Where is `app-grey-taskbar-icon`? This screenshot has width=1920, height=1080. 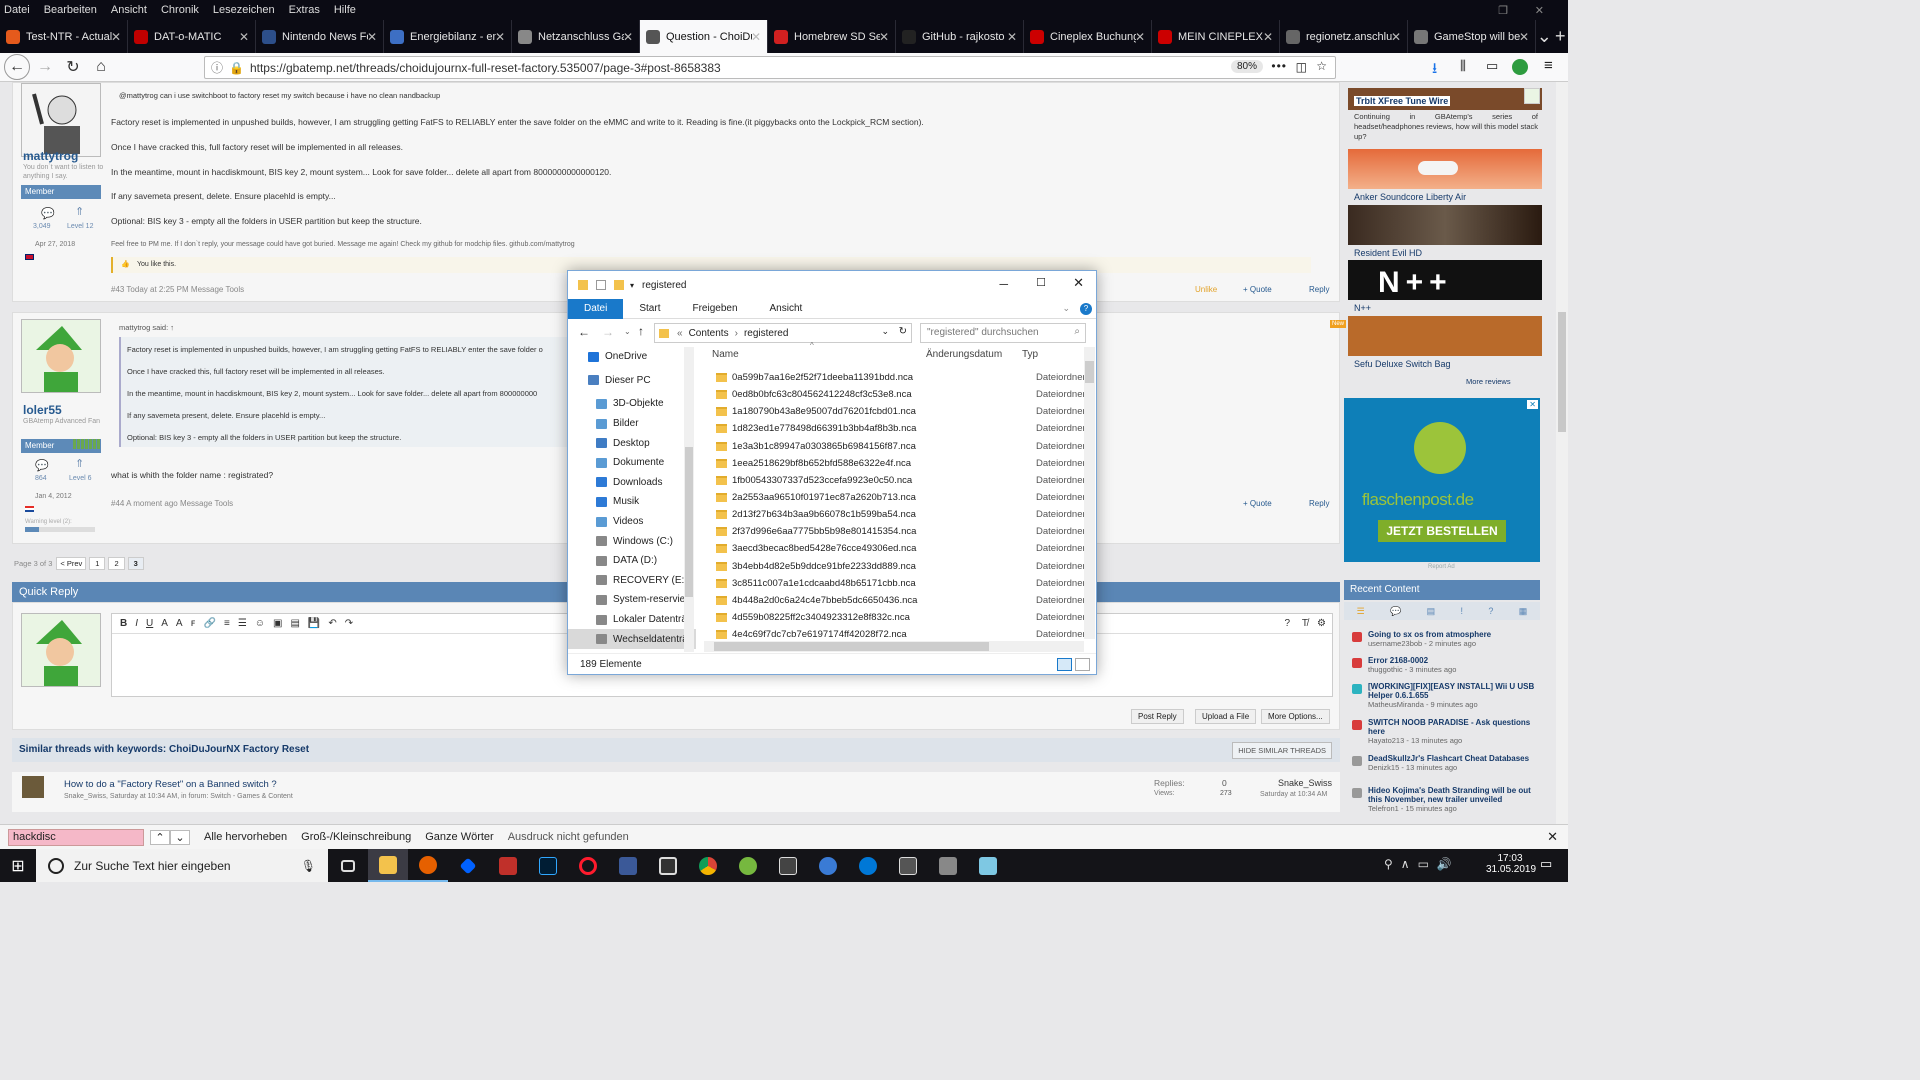
app-grey-taskbar-icon is located at coordinates (948, 865).